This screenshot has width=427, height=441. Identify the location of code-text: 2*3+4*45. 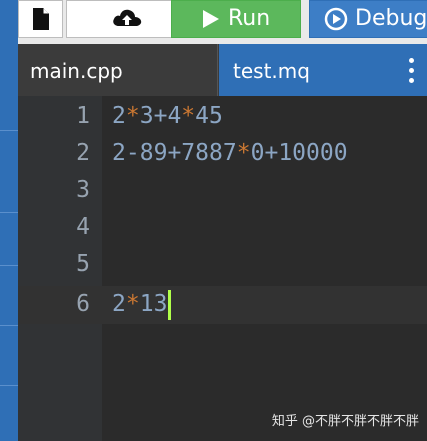
(167, 116).